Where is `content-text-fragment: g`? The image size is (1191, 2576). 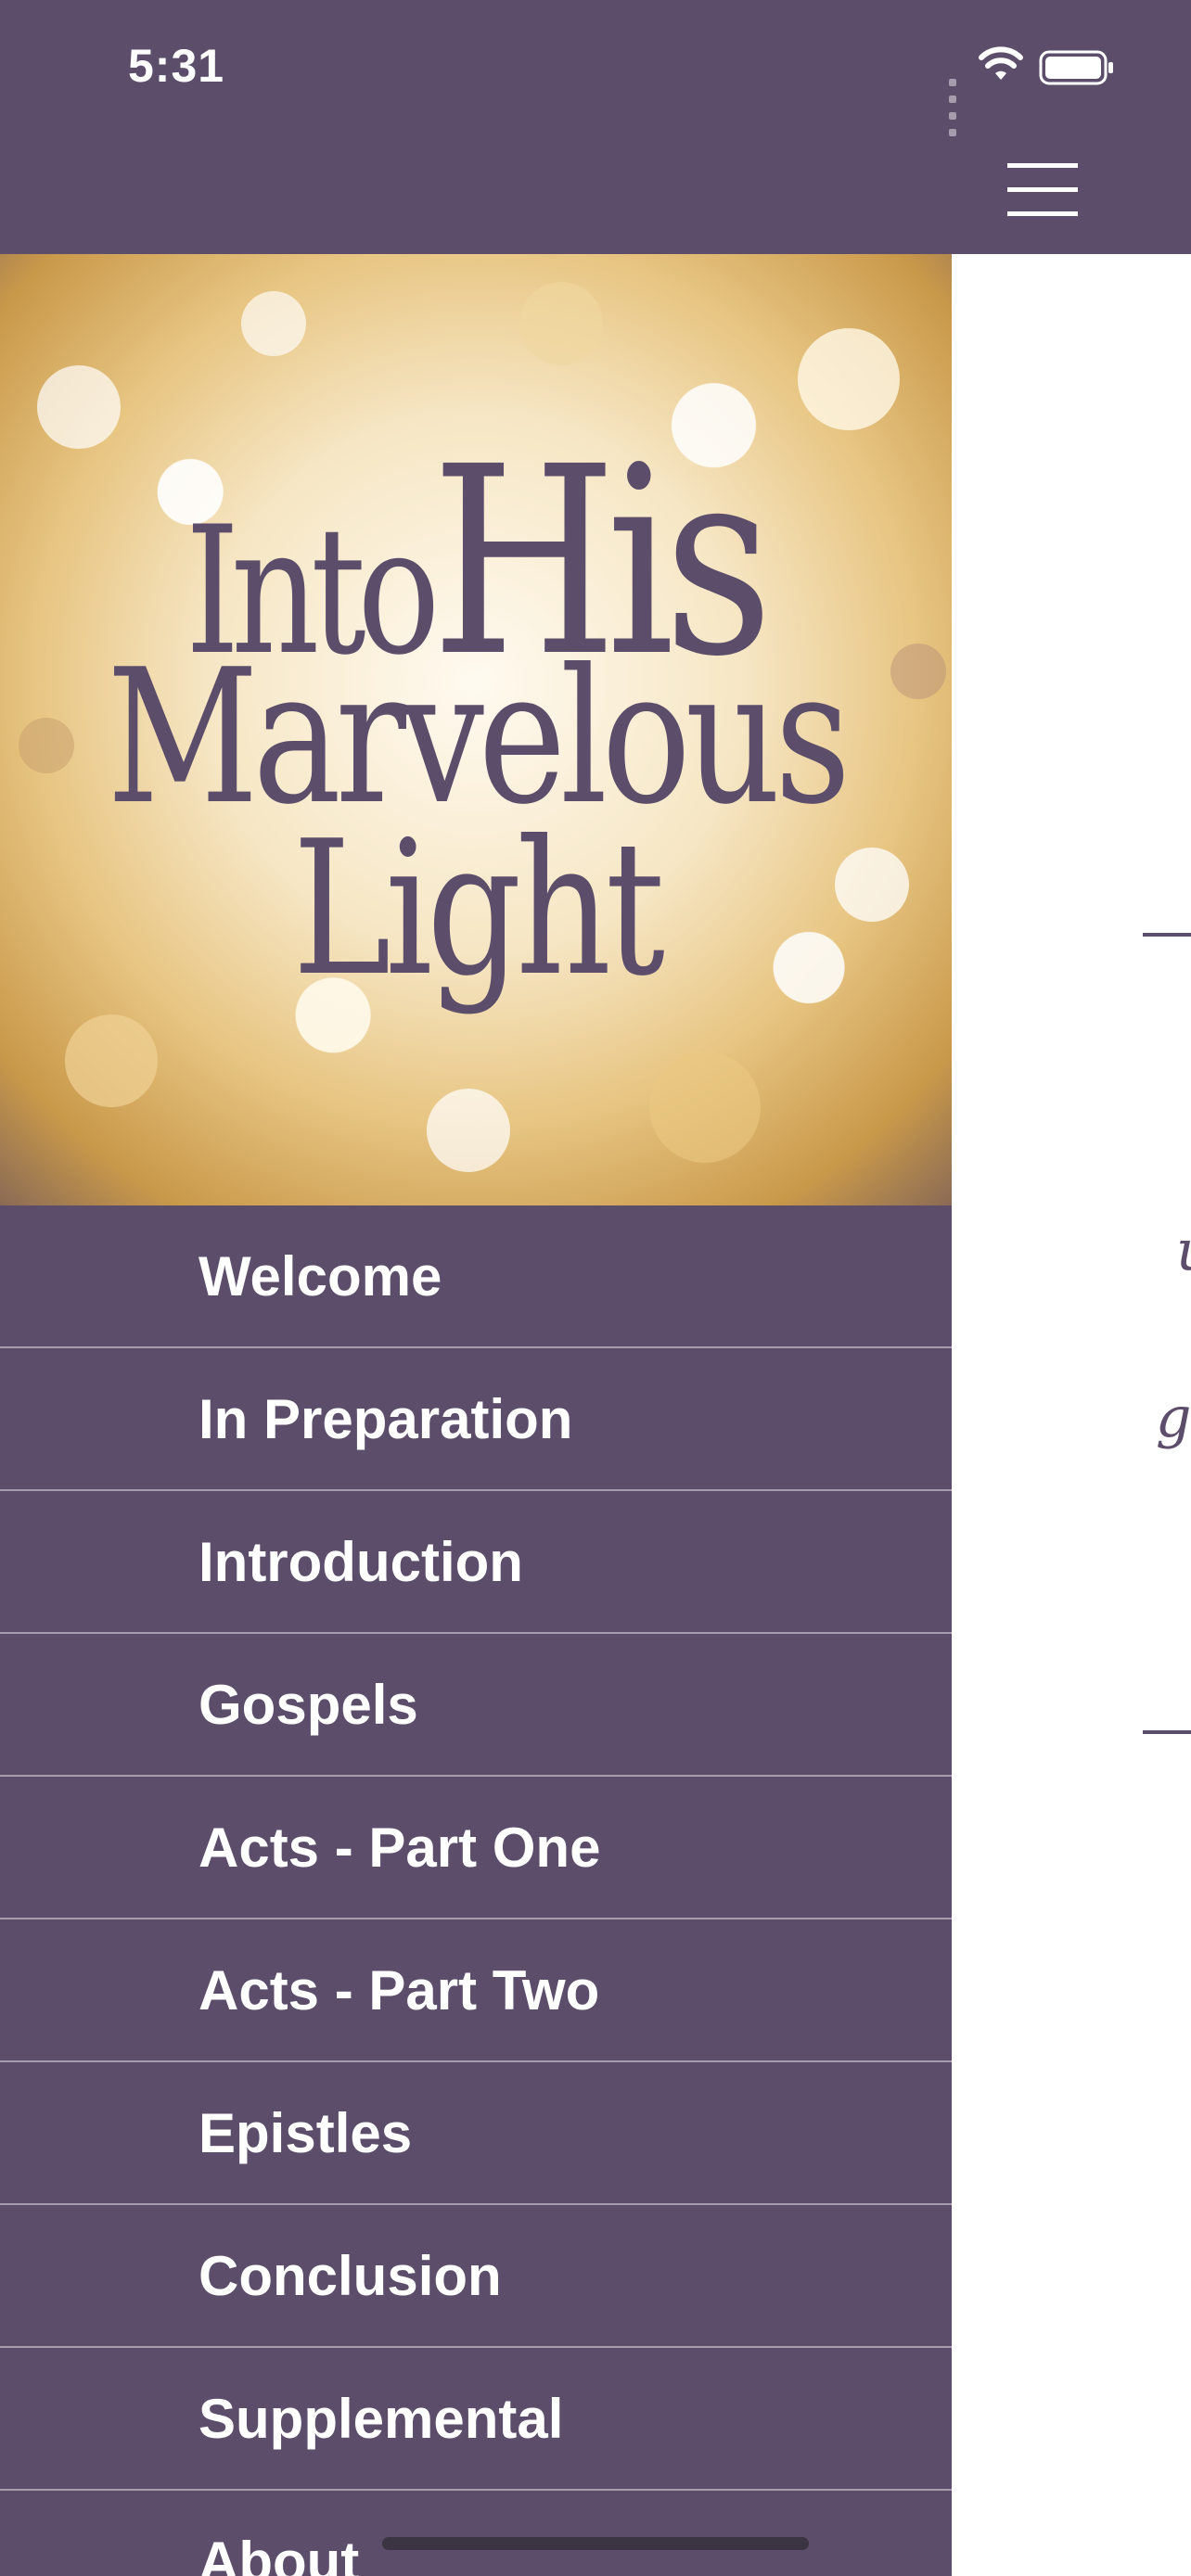
content-text-fragment: g is located at coordinates (1173, 1418).